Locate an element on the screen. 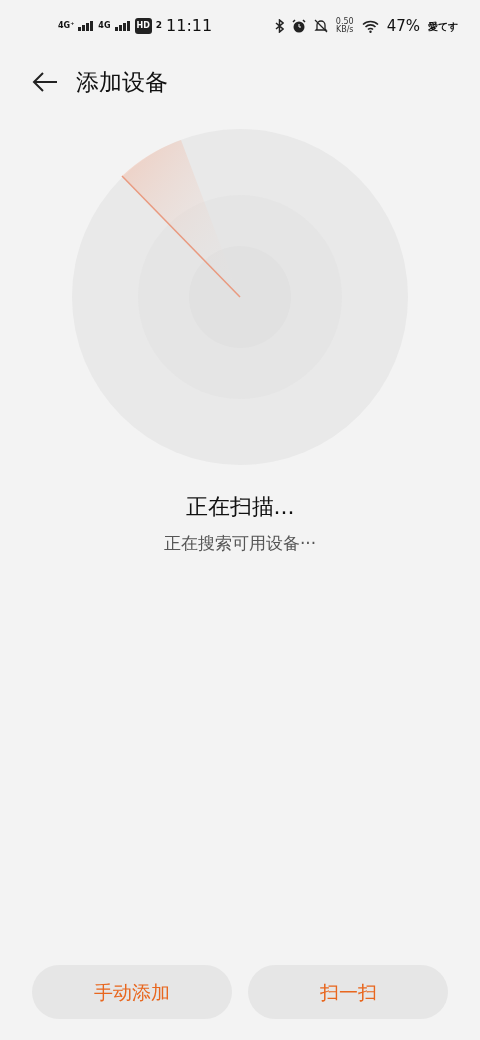 This screenshot has width=480, height=1040. battery-percent: 47% is located at coordinates (403, 26).